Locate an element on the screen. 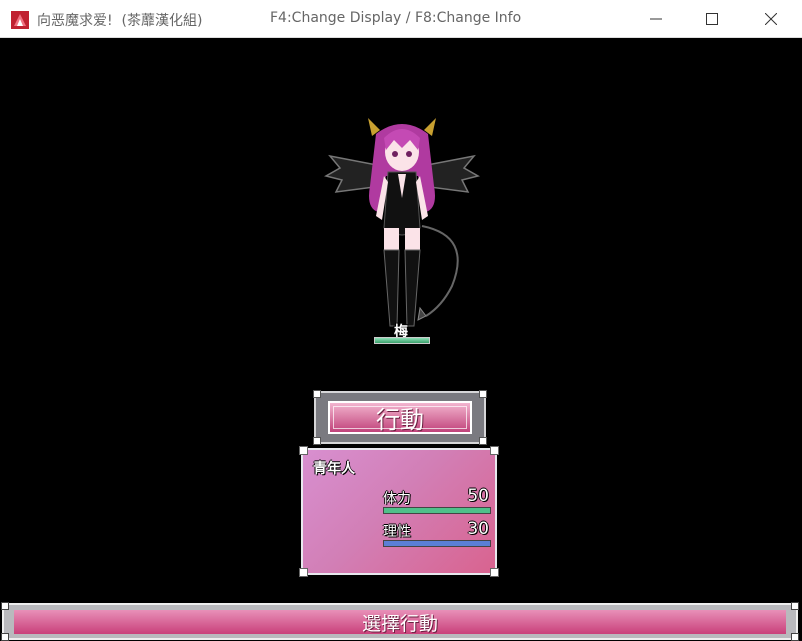 The height and width of the screenshot is (641, 802). minimize-icon is located at coordinates (656, 19).